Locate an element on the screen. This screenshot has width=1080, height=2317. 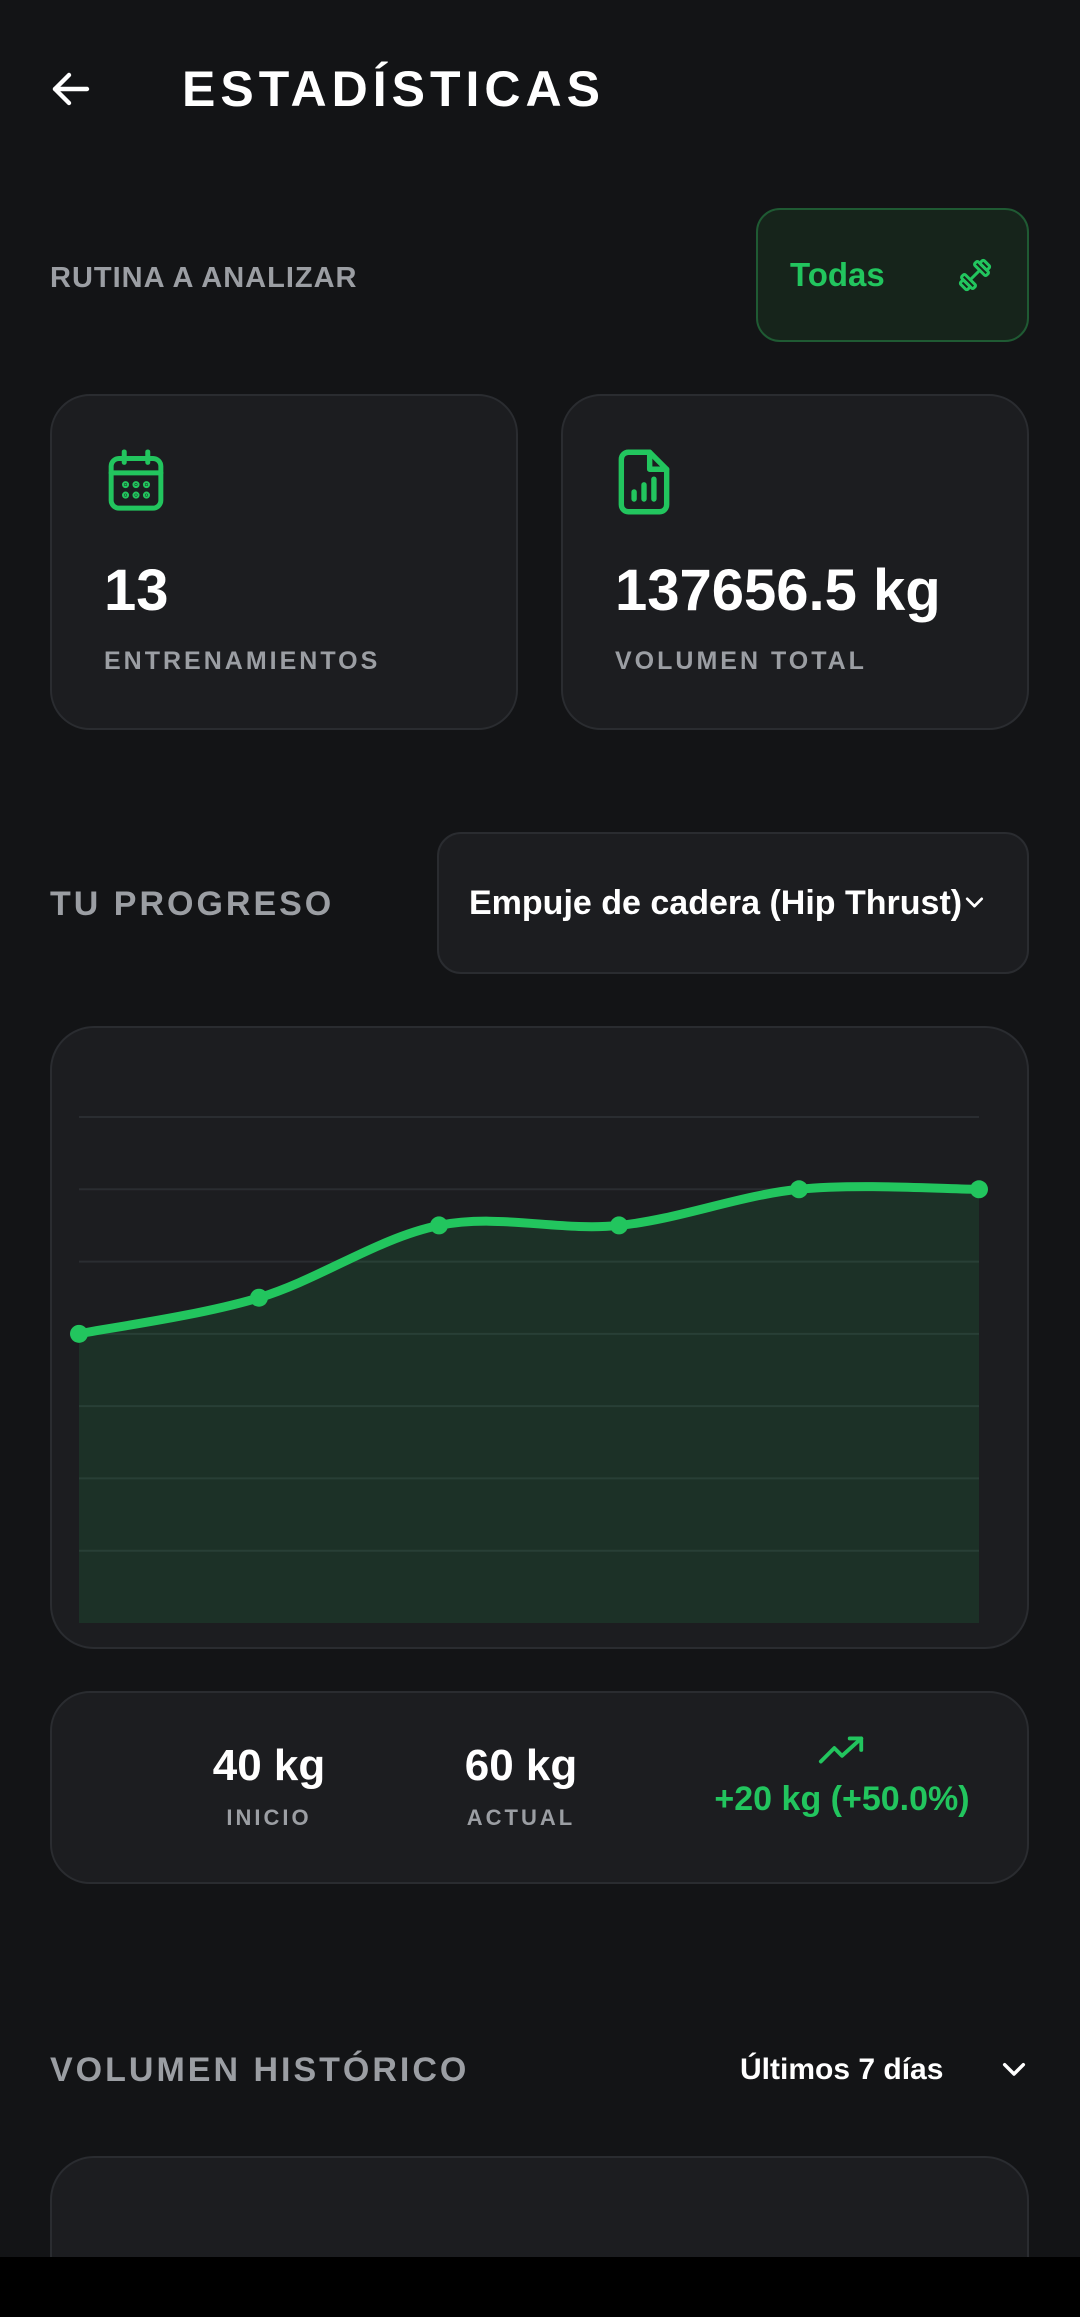
system-navigation-bar is located at coordinates (540, 2287).